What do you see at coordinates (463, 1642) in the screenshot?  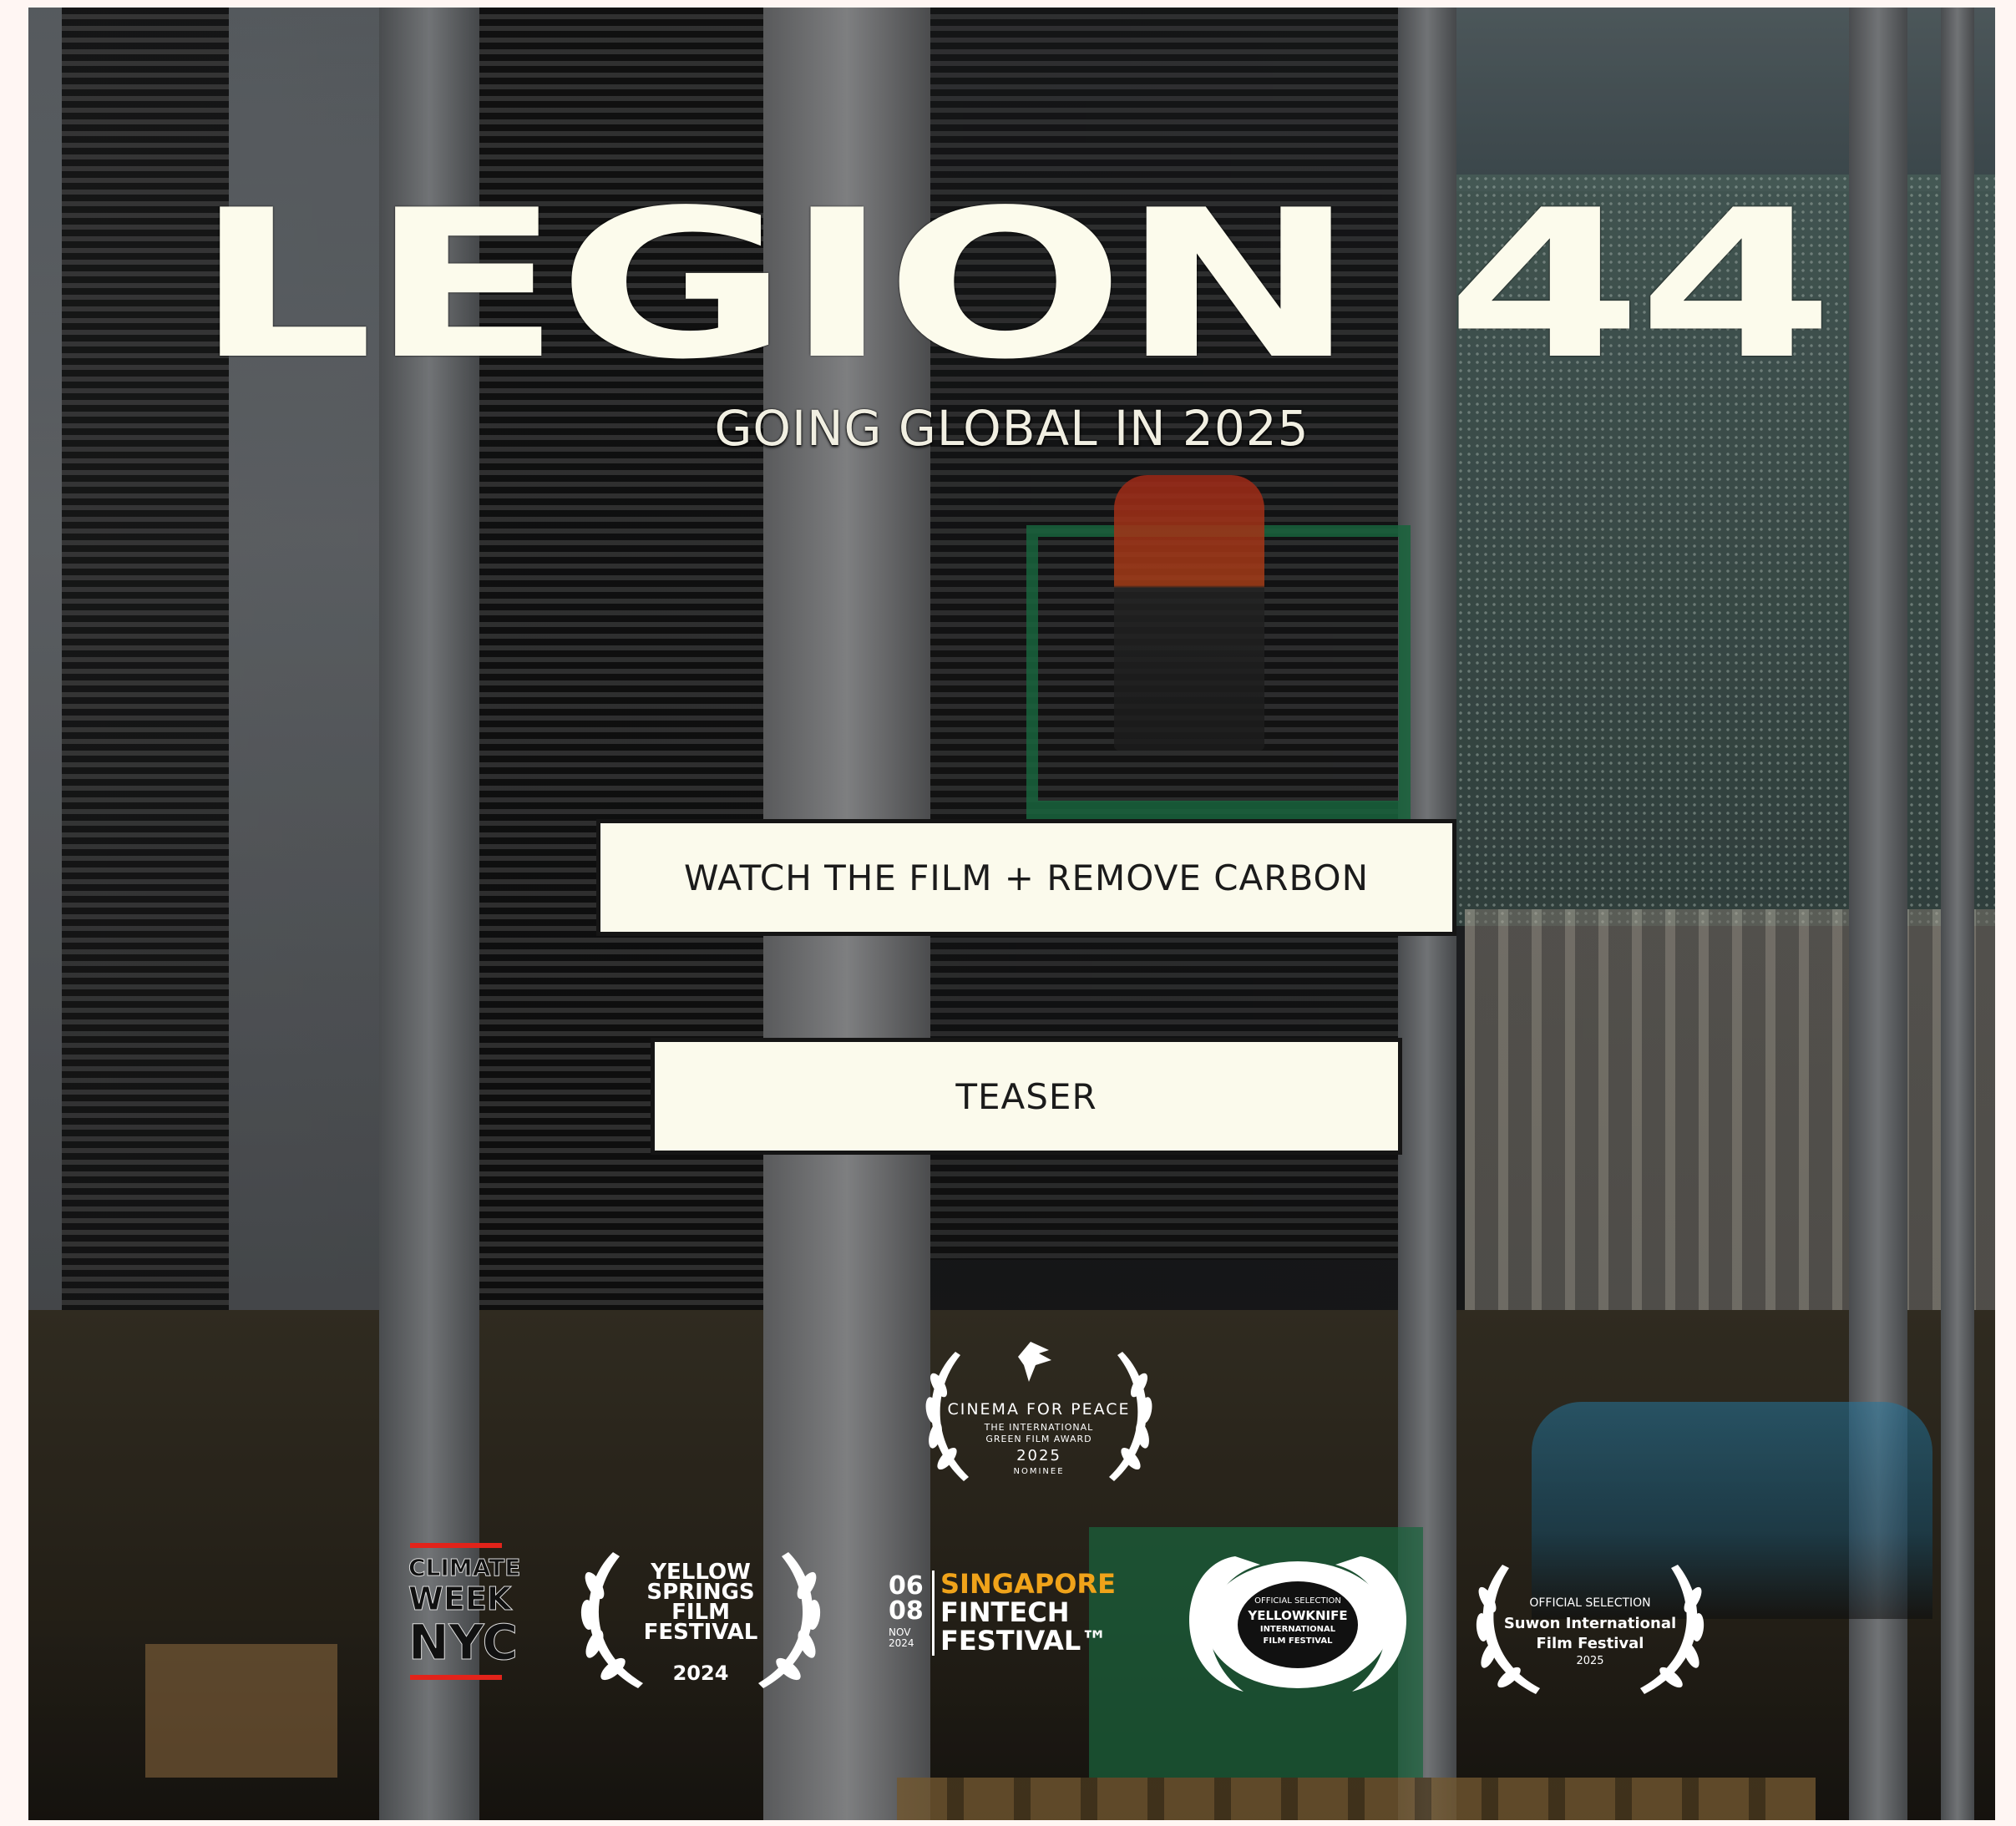 I see `climate-line3: NYC` at bounding box center [463, 1642].